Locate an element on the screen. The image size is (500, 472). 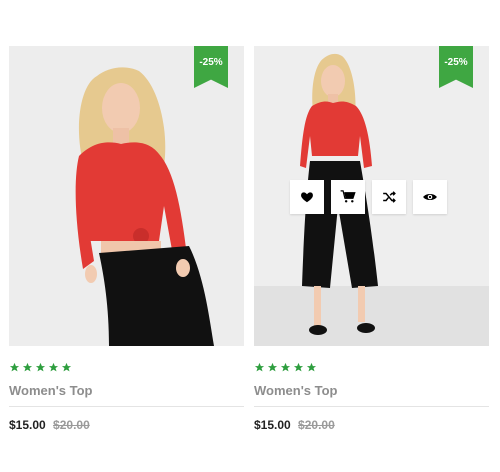
wishlist-button is located at coordinates (307, 197).